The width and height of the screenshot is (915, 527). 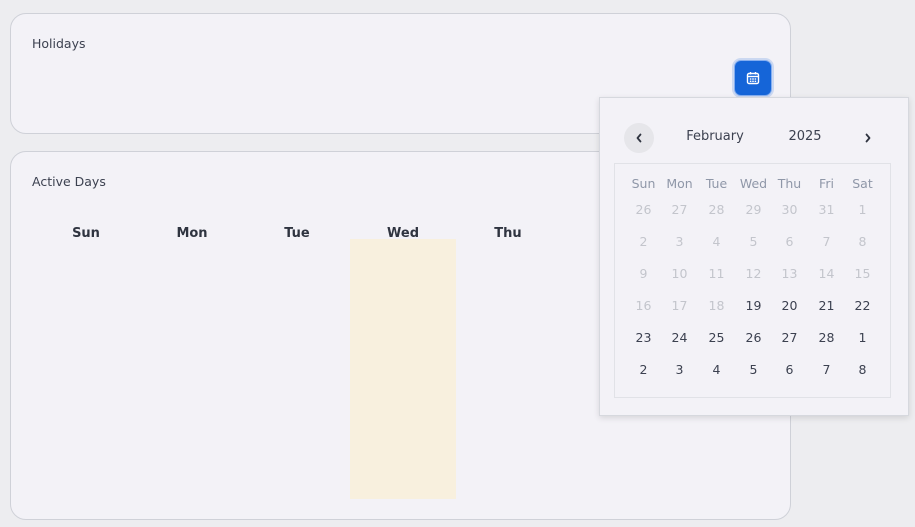 I want to click on dow-header-thu: Thu, so click(x=789, y=183).